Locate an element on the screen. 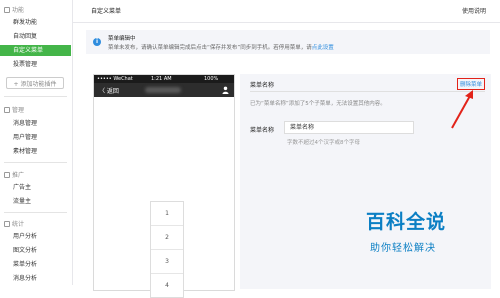  watermark: 百科全说 助你轻松解决 is located at coordinates (410, 234).